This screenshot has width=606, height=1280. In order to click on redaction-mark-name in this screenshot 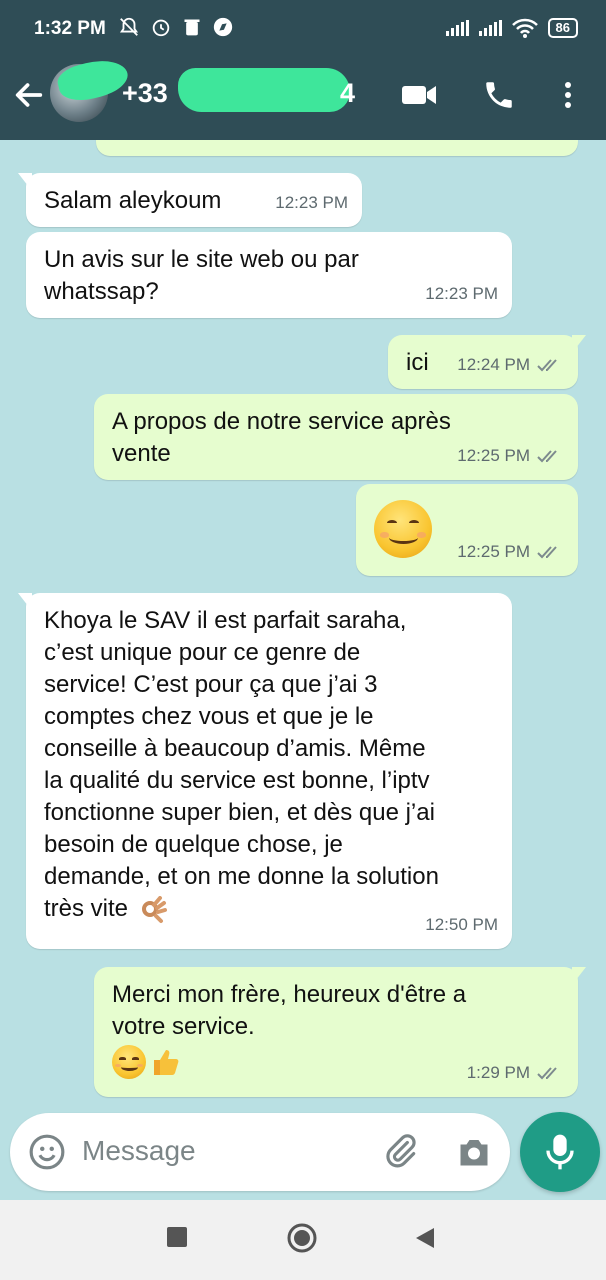, I will do `click(264, 90)`.